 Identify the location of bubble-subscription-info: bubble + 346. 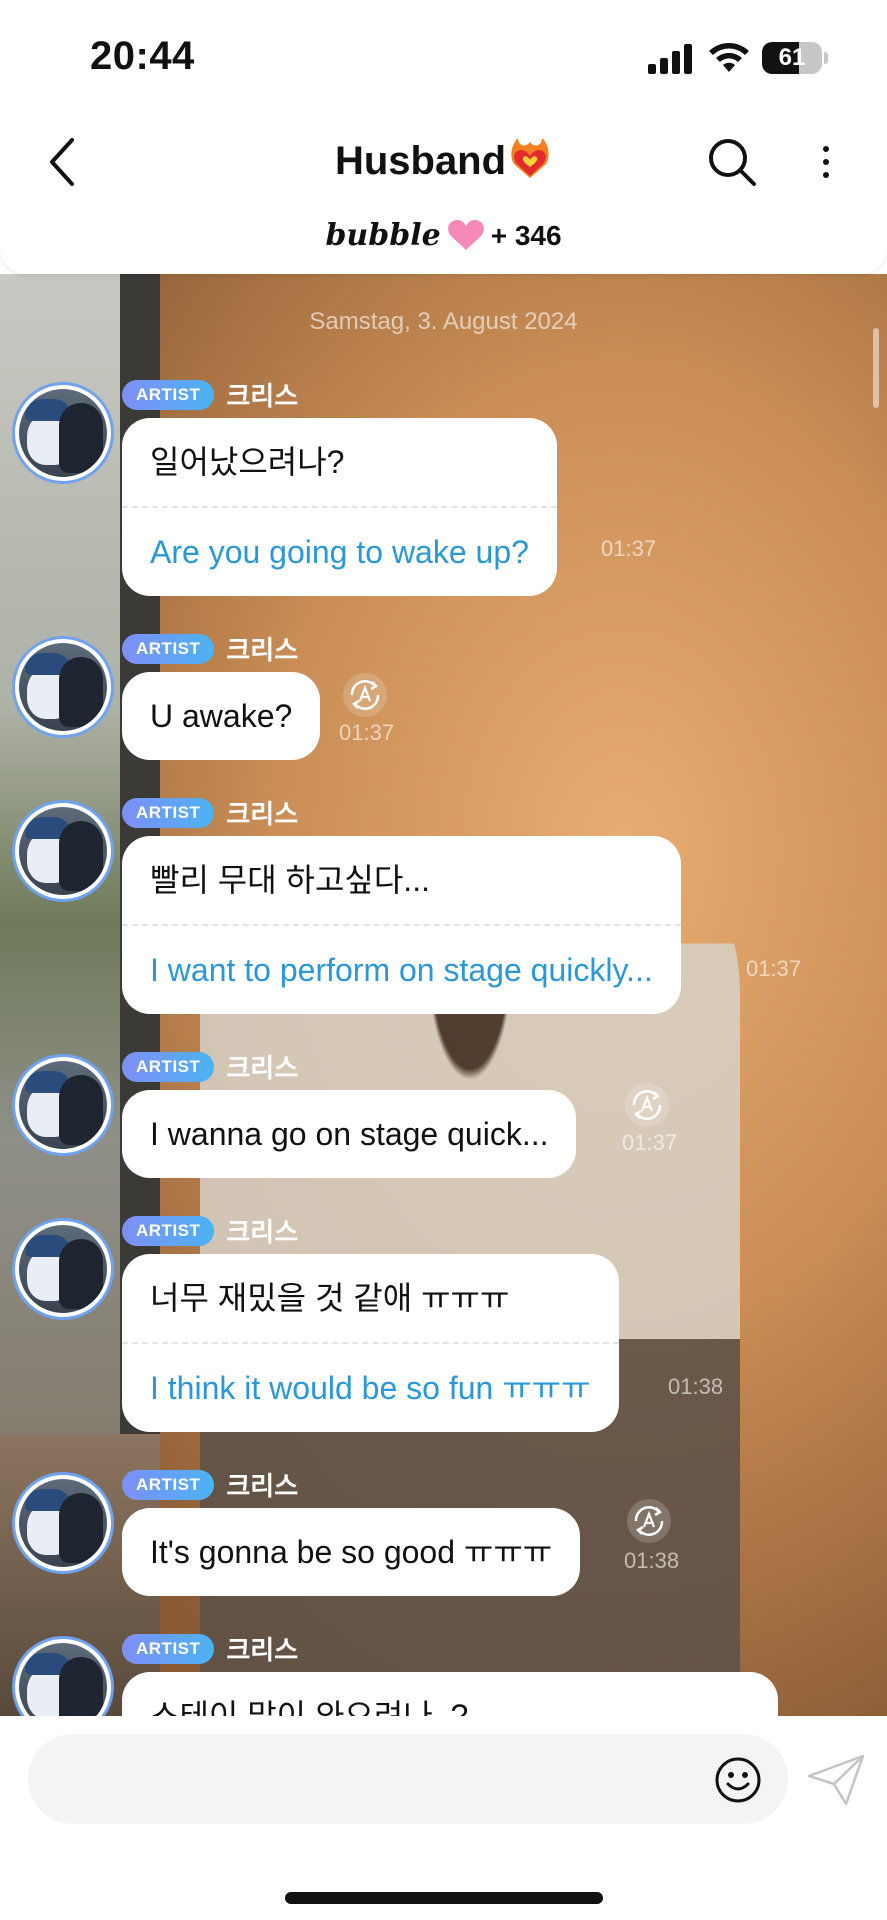
(443, 235).